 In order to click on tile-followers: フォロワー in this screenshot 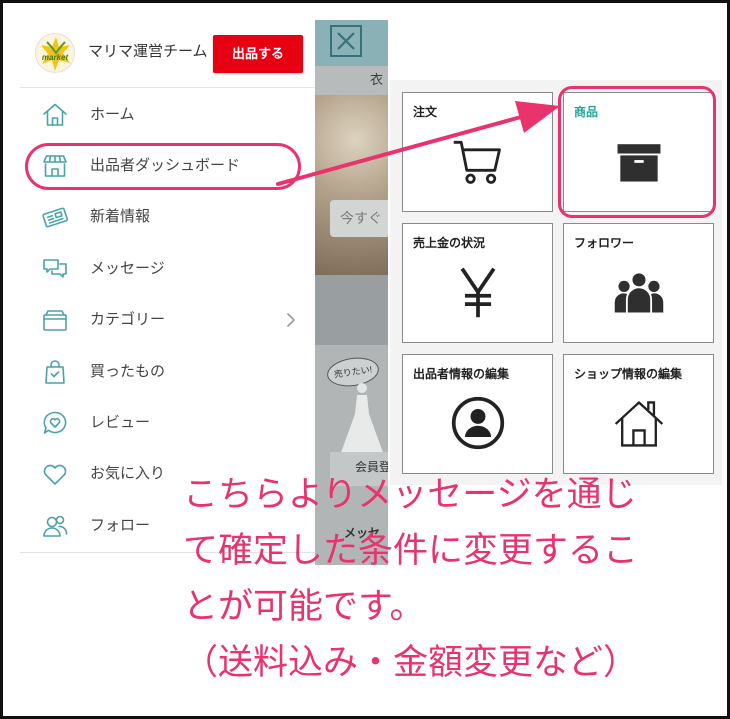, I will do `click(638, 283)`.